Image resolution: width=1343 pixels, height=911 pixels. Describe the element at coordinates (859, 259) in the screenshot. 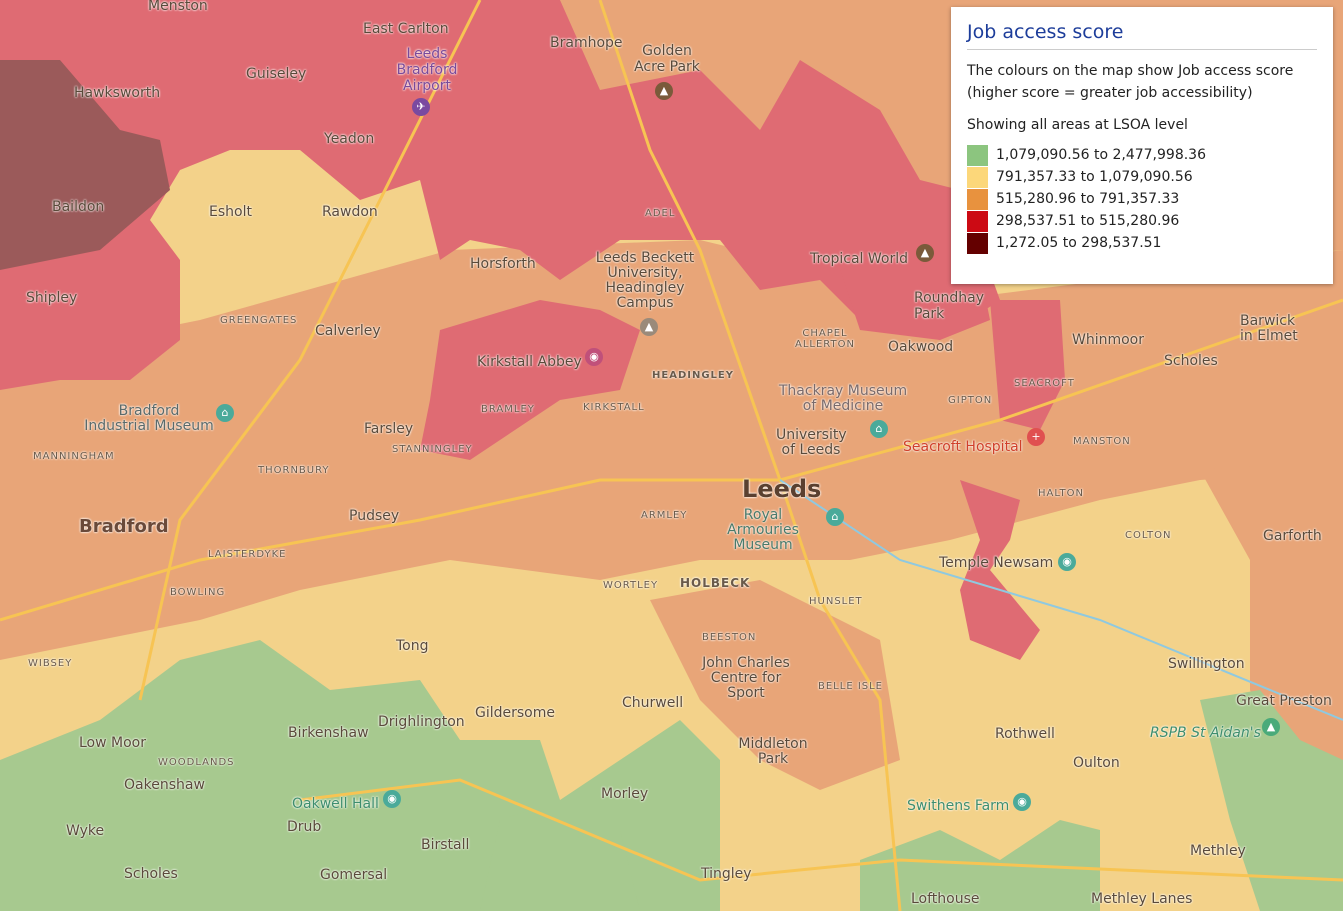

I see `map-label: Tropical World` at that location.